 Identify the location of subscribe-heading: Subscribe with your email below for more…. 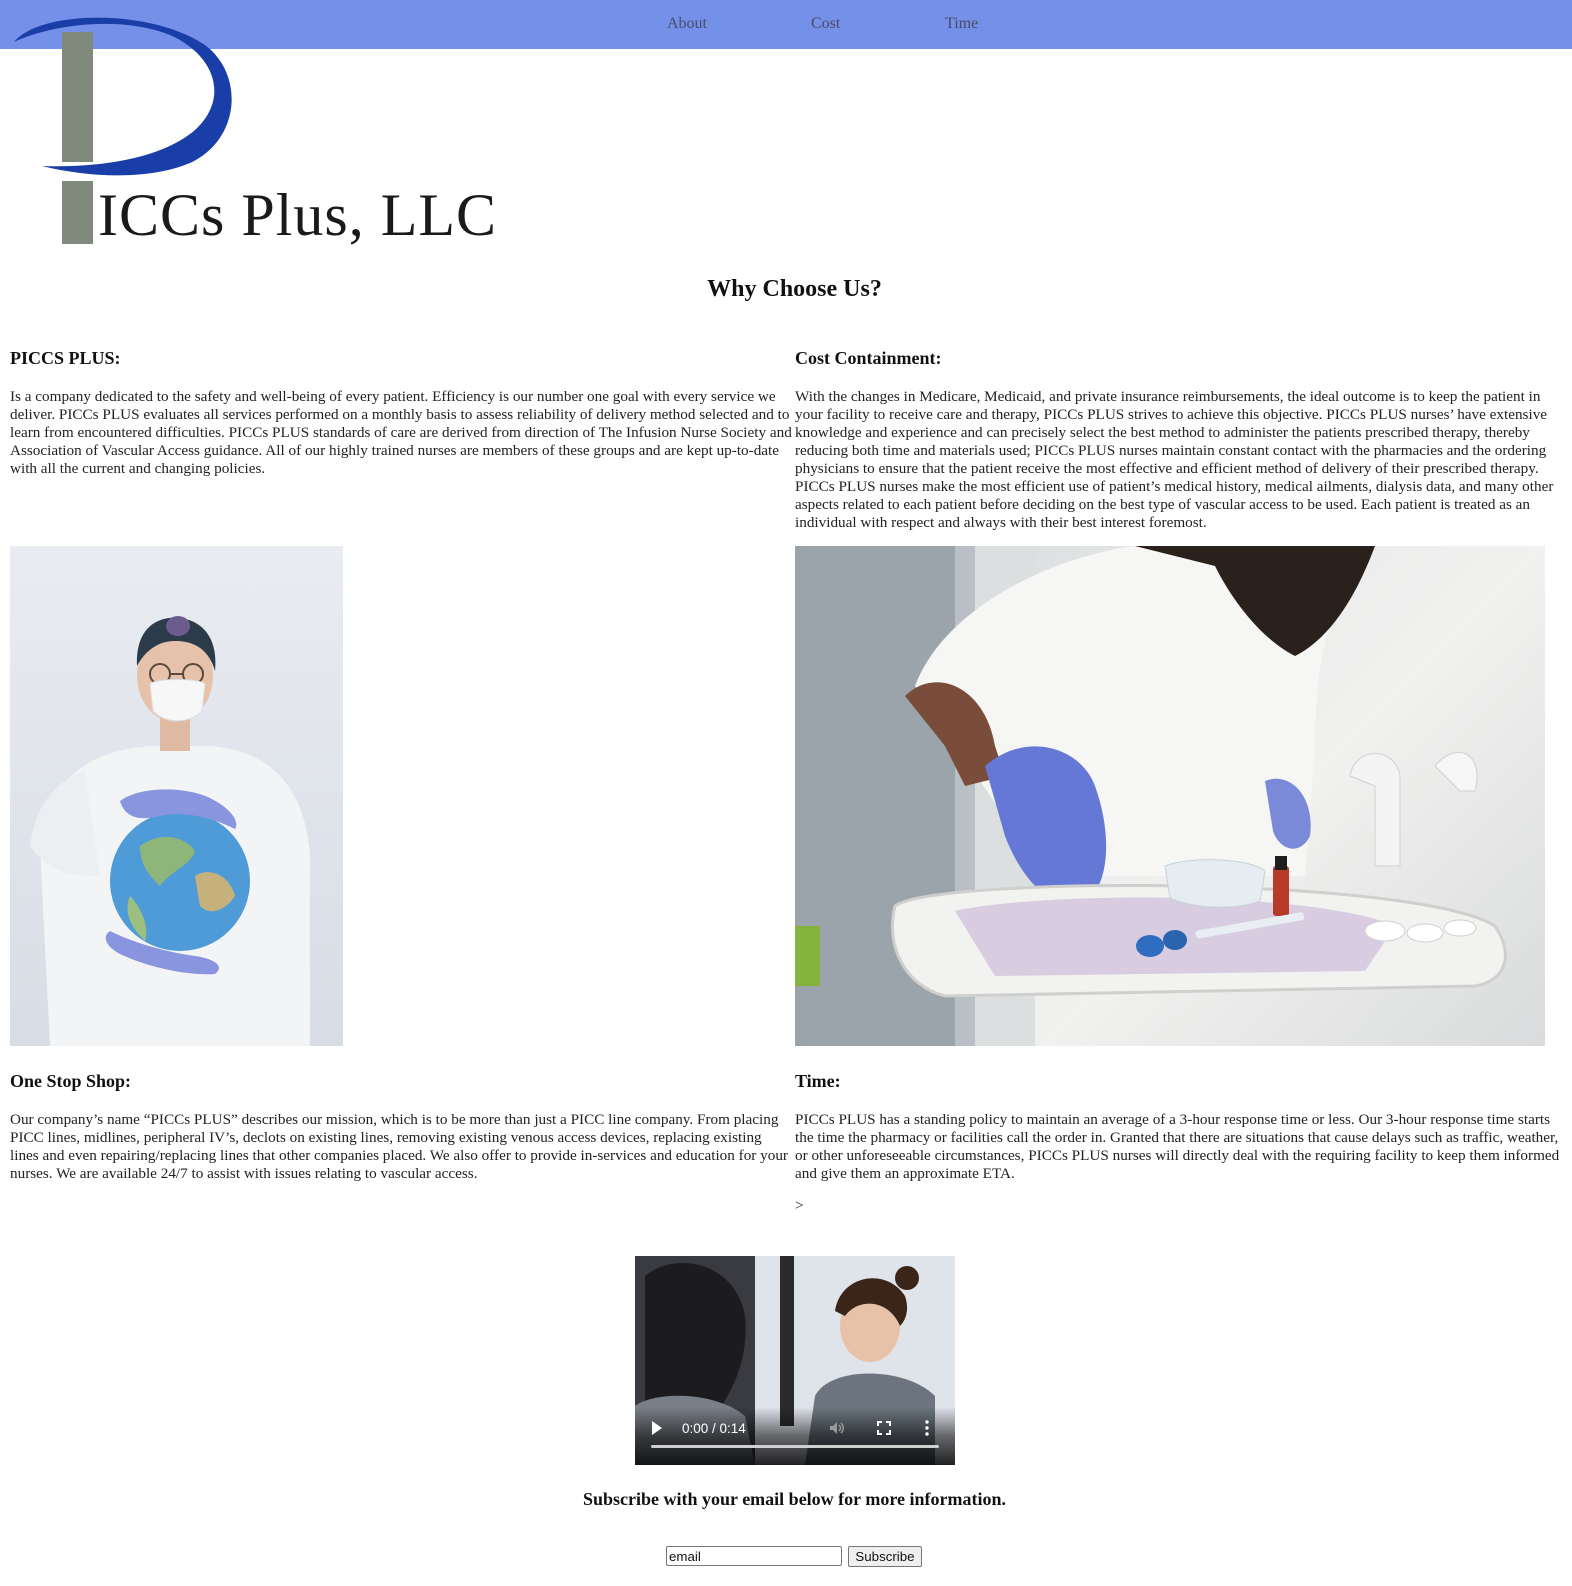
(794, 1499).